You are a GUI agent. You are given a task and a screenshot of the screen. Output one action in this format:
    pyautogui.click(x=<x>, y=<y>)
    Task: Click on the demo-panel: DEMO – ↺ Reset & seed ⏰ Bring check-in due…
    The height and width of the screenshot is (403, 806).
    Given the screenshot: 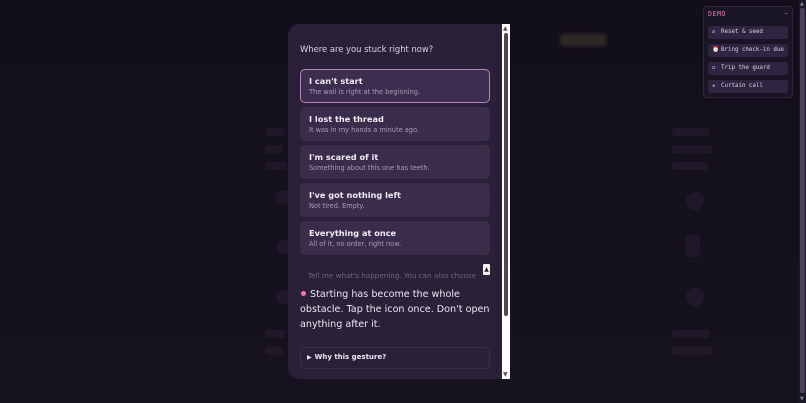 What is the action you would take?
    pyautogui.click(x=748, y=52)
    